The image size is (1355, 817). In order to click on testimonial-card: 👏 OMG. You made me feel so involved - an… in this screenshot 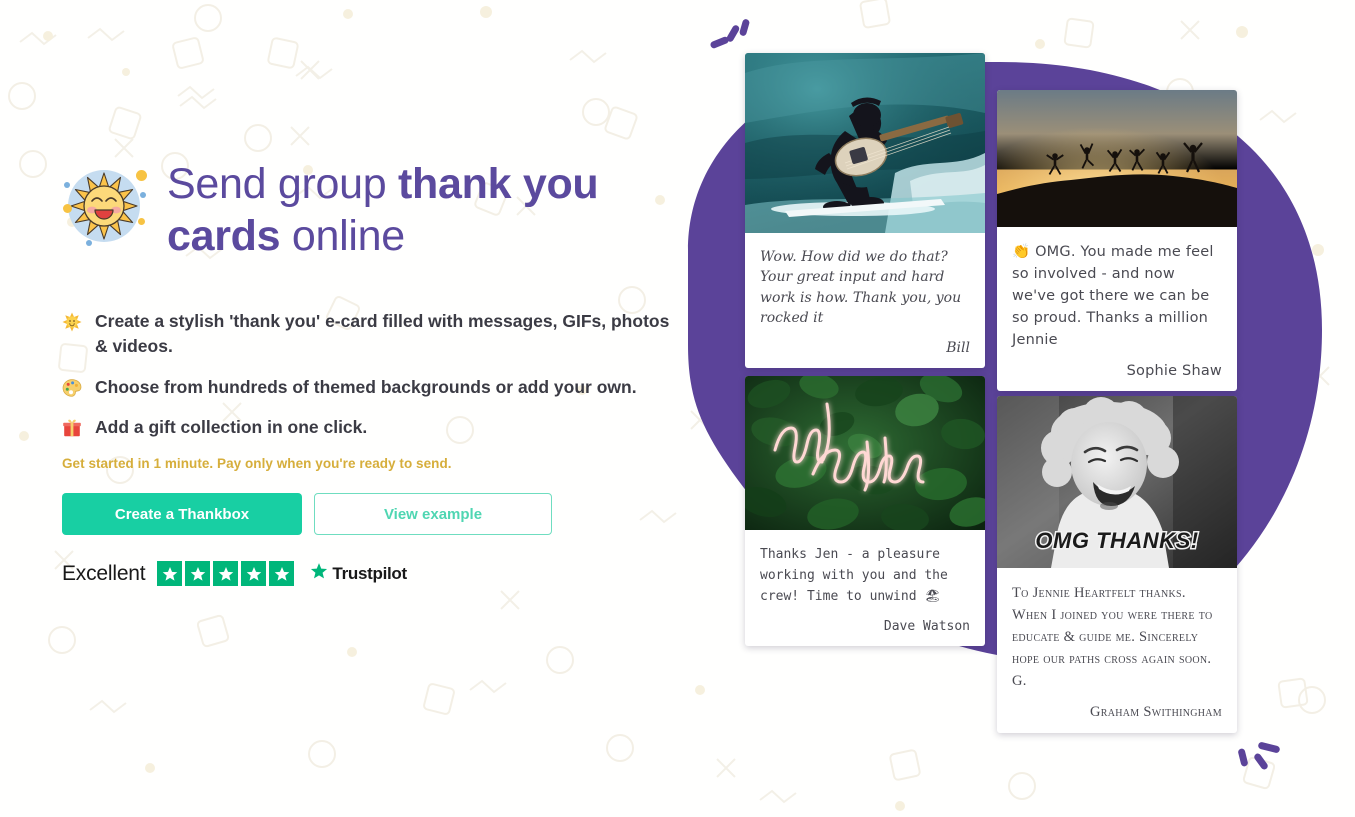, I will do `click(1117, 241)`.